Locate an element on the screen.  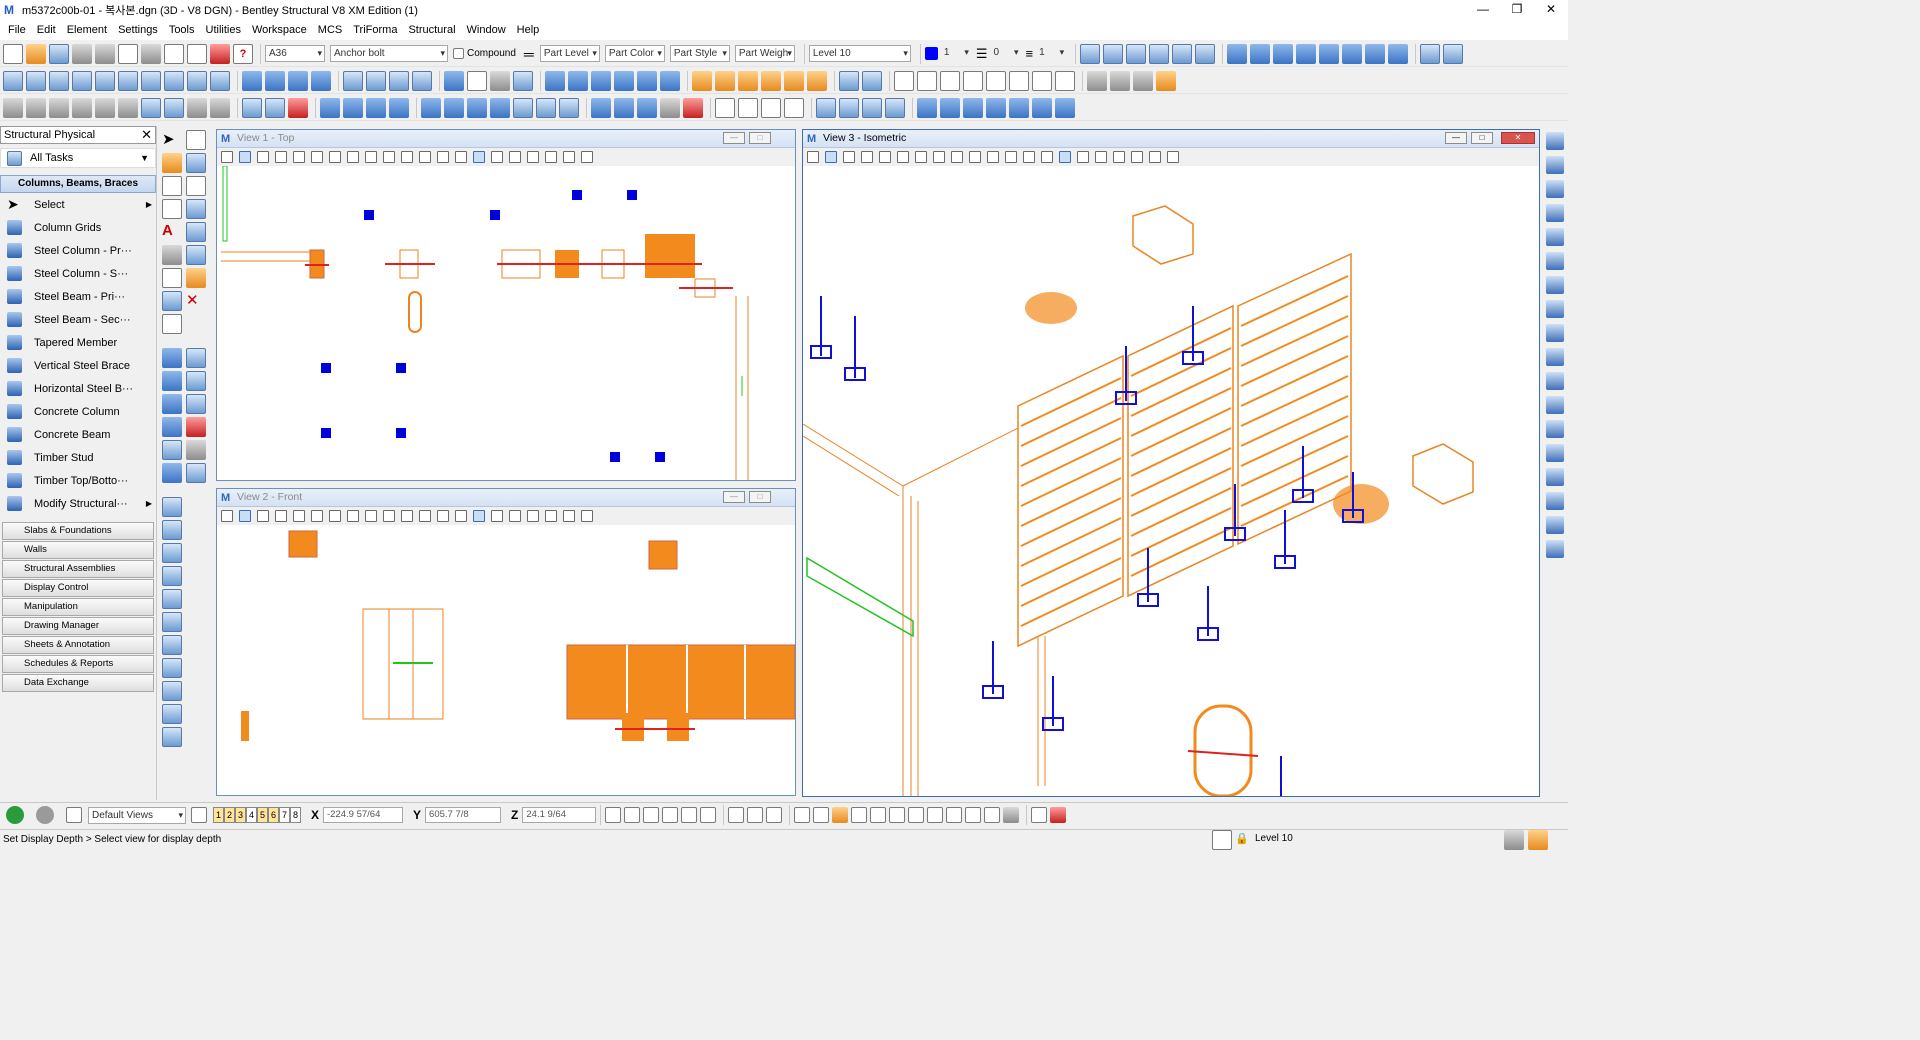
part-weight-combo: Part Weigh is located at coordinates (764, 53).